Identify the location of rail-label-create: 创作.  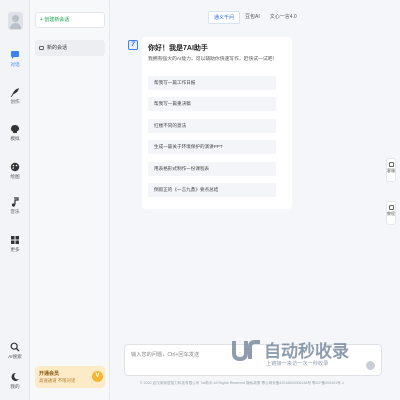
(15, 101).